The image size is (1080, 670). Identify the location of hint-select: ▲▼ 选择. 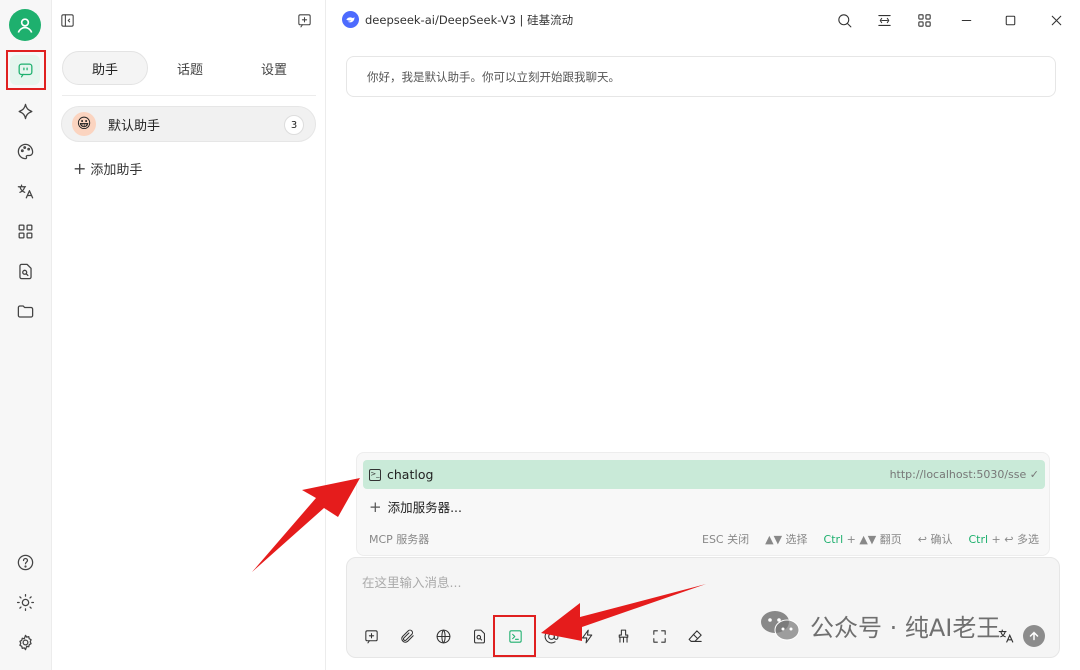
(786, 539).